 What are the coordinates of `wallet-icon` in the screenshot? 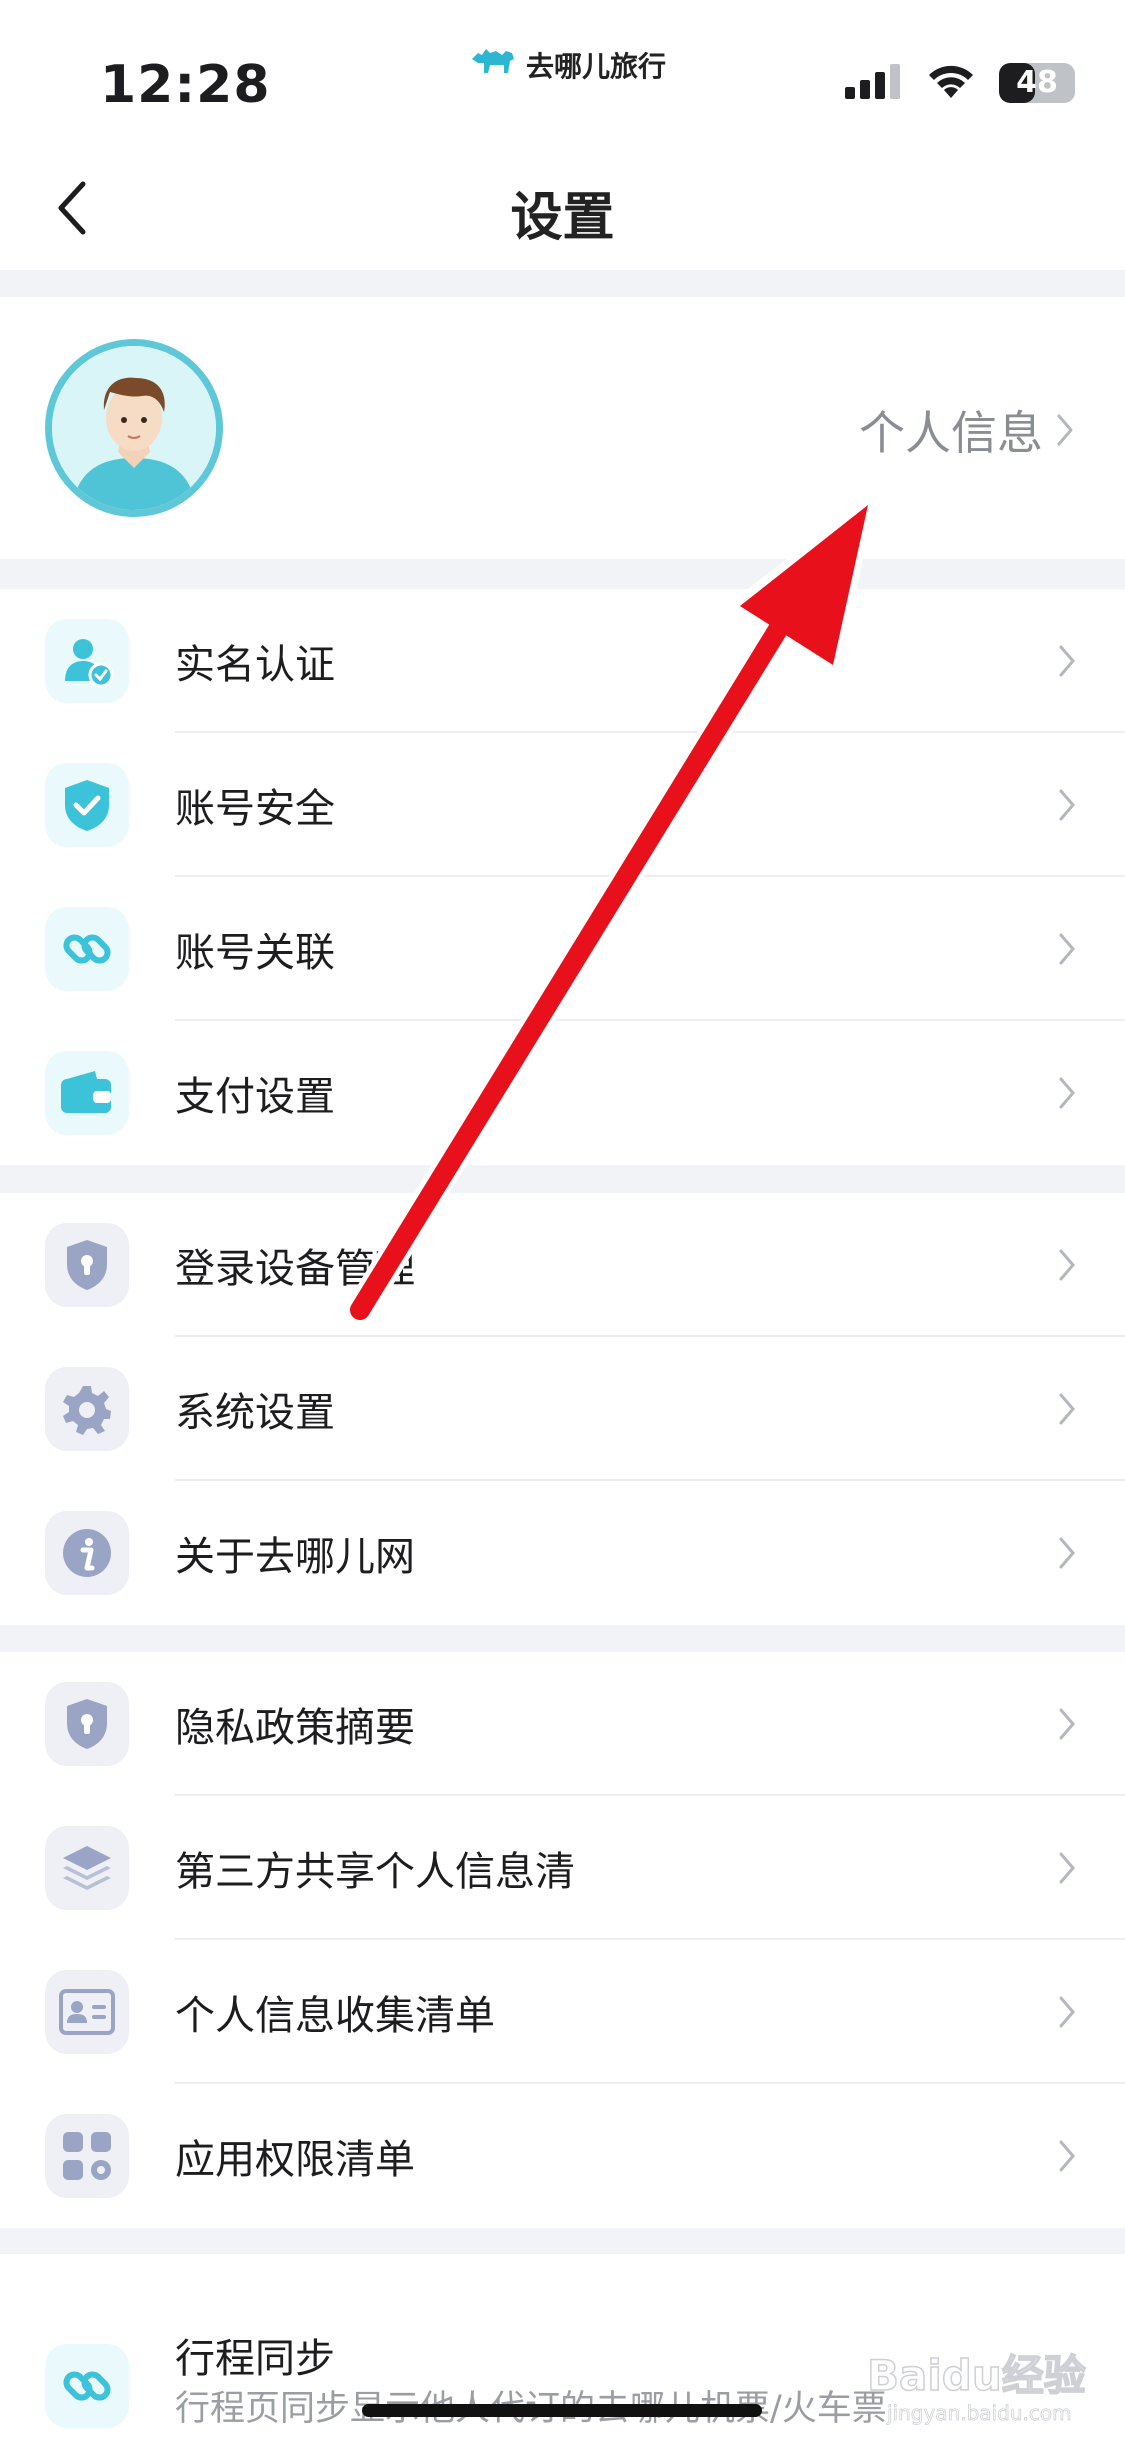 It's located at (87, 1093).